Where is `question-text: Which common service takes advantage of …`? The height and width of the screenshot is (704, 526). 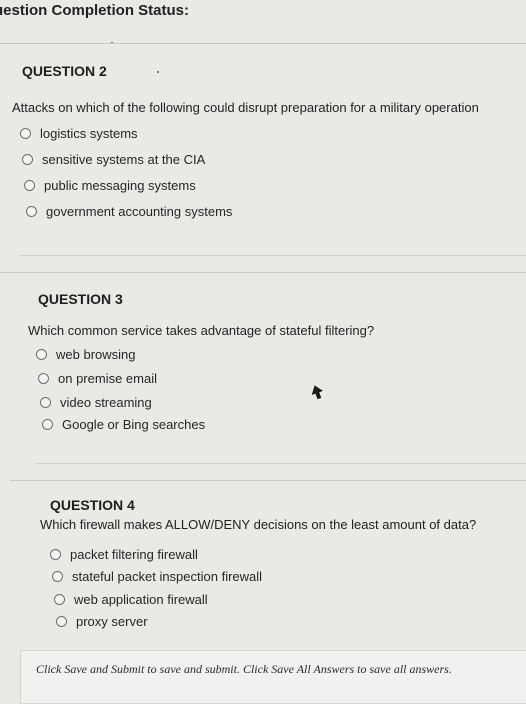
question-text: Which common service takes advantage of … is located at coordinates (201, 330).